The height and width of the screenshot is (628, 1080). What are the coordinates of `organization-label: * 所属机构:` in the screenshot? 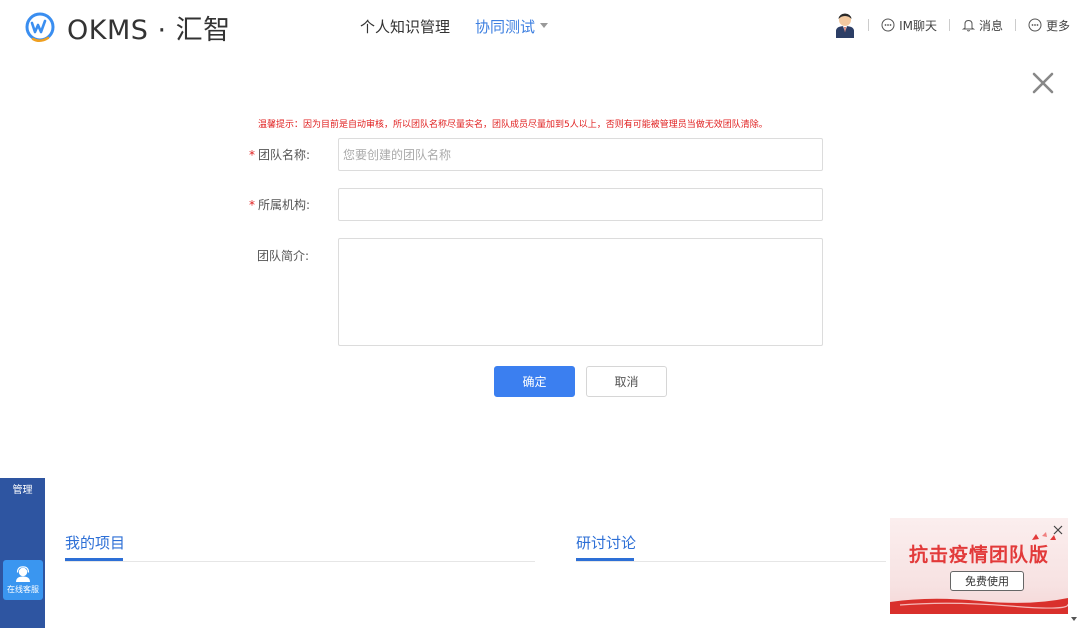 It's located at (279, 204).